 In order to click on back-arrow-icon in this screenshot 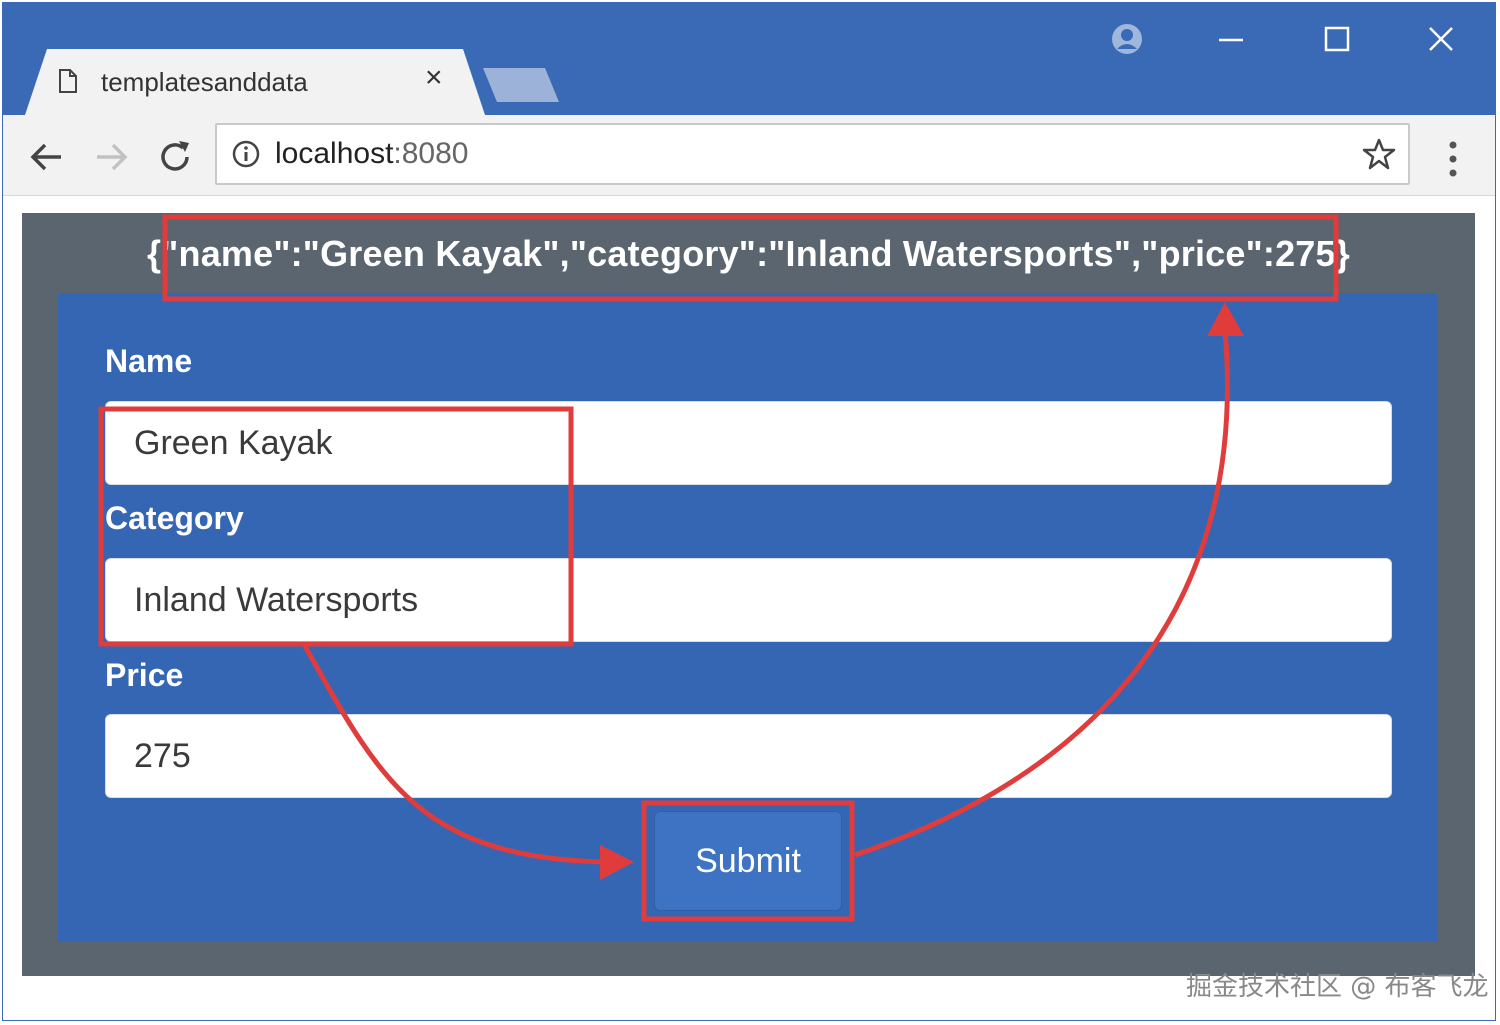, I will do `click(47, 157)`.